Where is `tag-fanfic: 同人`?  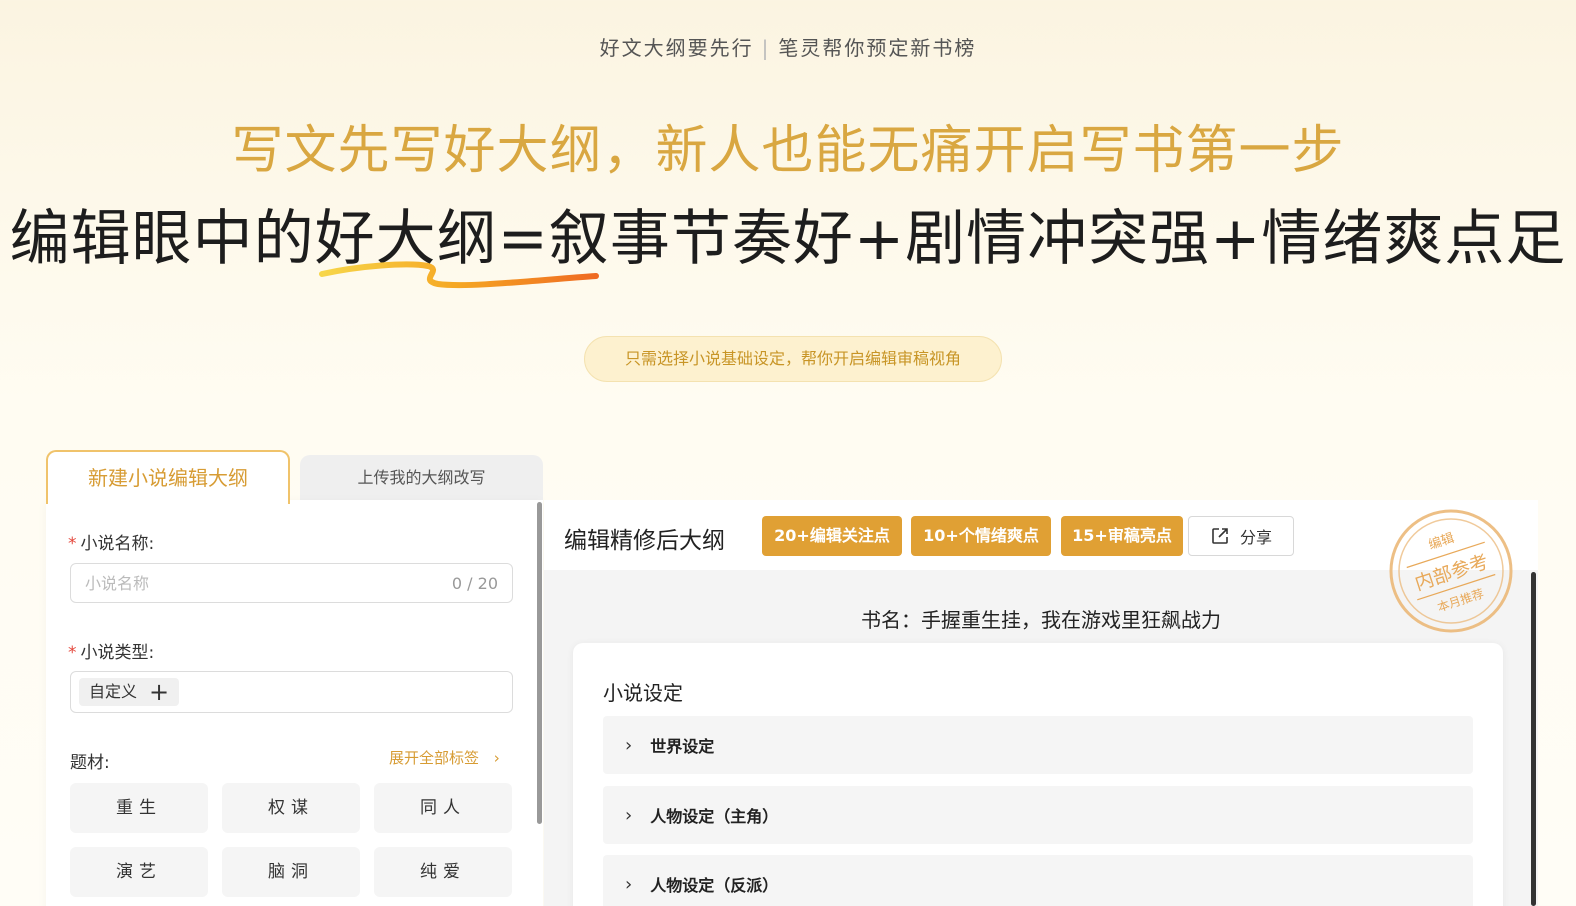 tag-fanfic: 同人 is located at coordinates (443, 808).